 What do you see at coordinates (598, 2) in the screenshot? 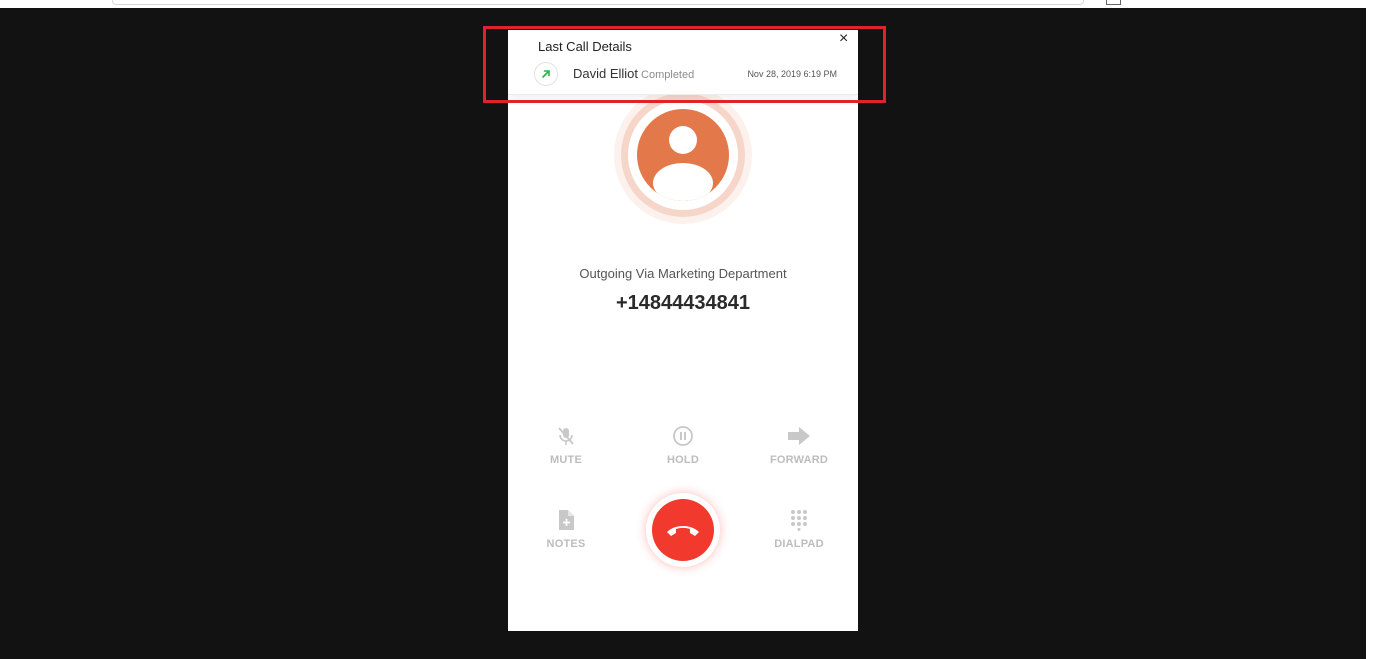
I see `address-bar-edge` at bounding box center [598, 2].